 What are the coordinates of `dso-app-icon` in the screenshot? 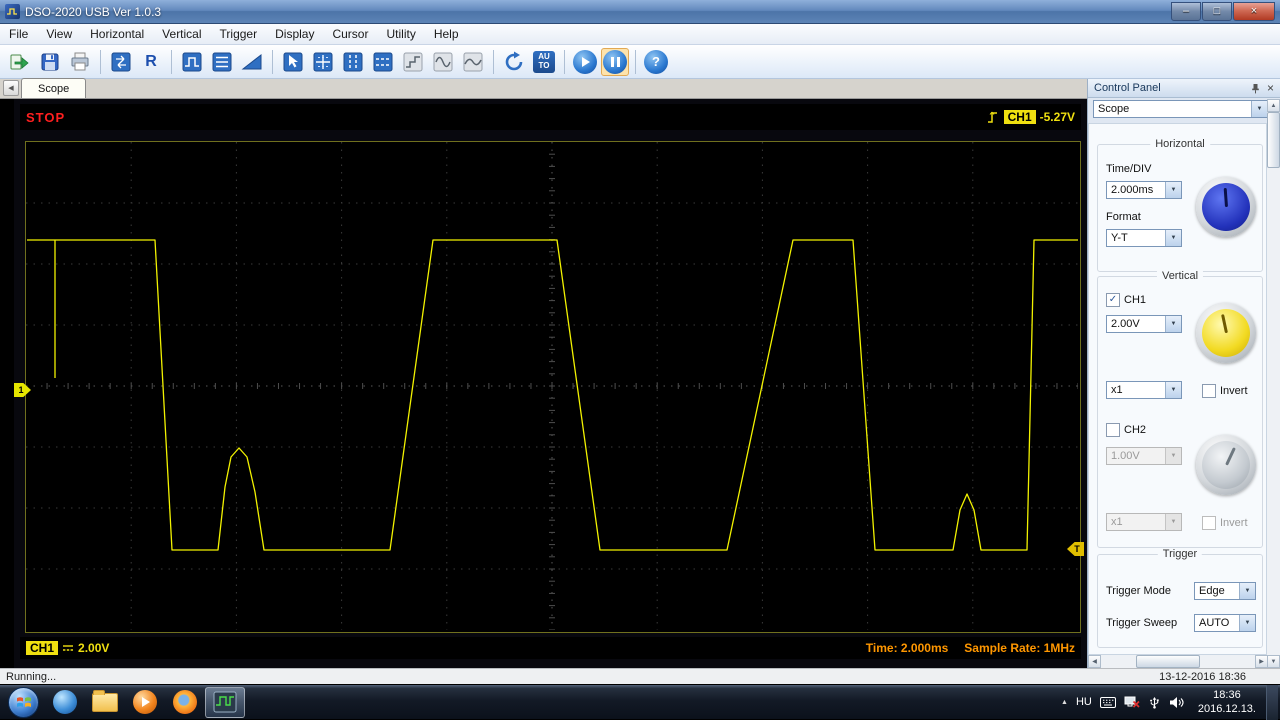 It's located at (225, 702).